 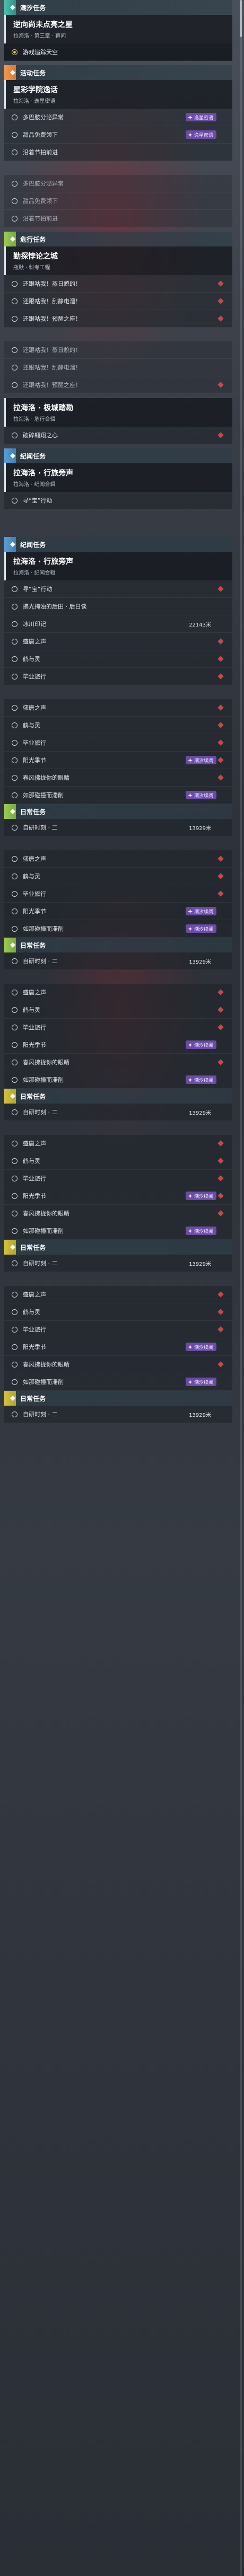 I want to click on quest-objective-row: 拂光掩浊的后田 · 后日谈, so click(x=118, y=606).